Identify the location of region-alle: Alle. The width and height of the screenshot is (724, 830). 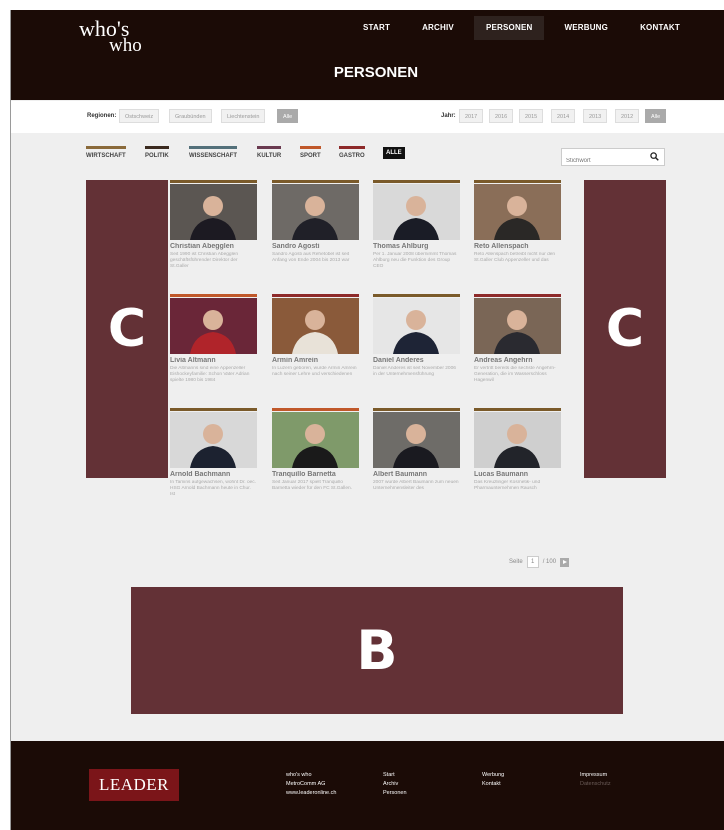
(288, 116).